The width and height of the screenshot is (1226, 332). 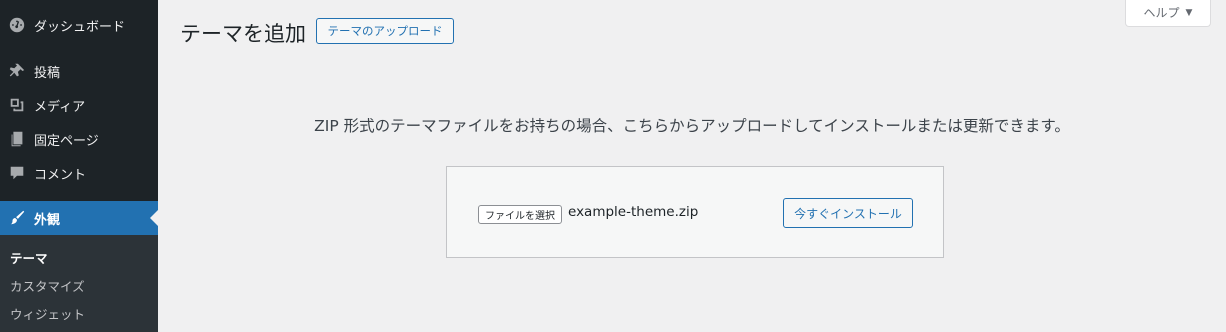 I want to click on pin-icon, so click(x=17, y=71).